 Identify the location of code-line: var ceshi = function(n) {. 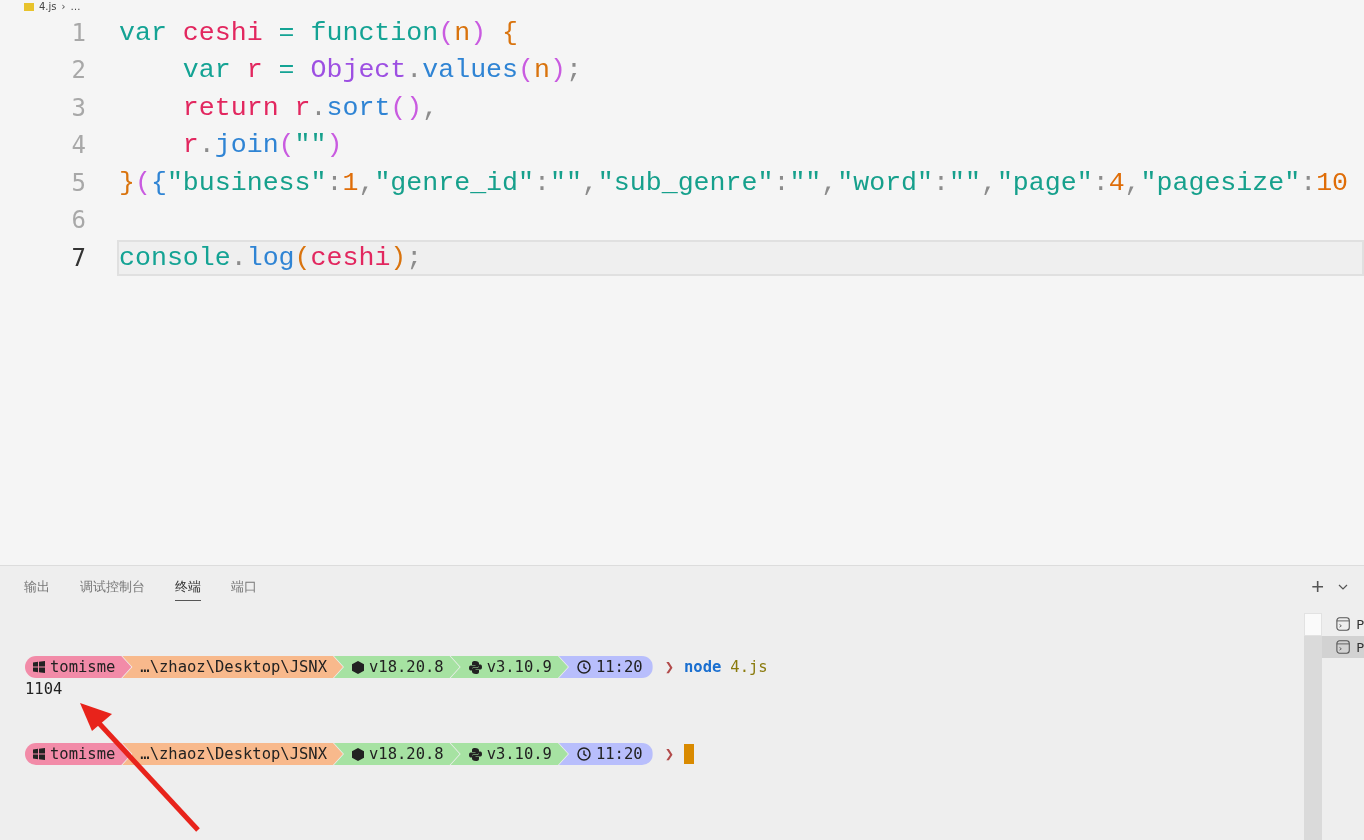
(319, 32).